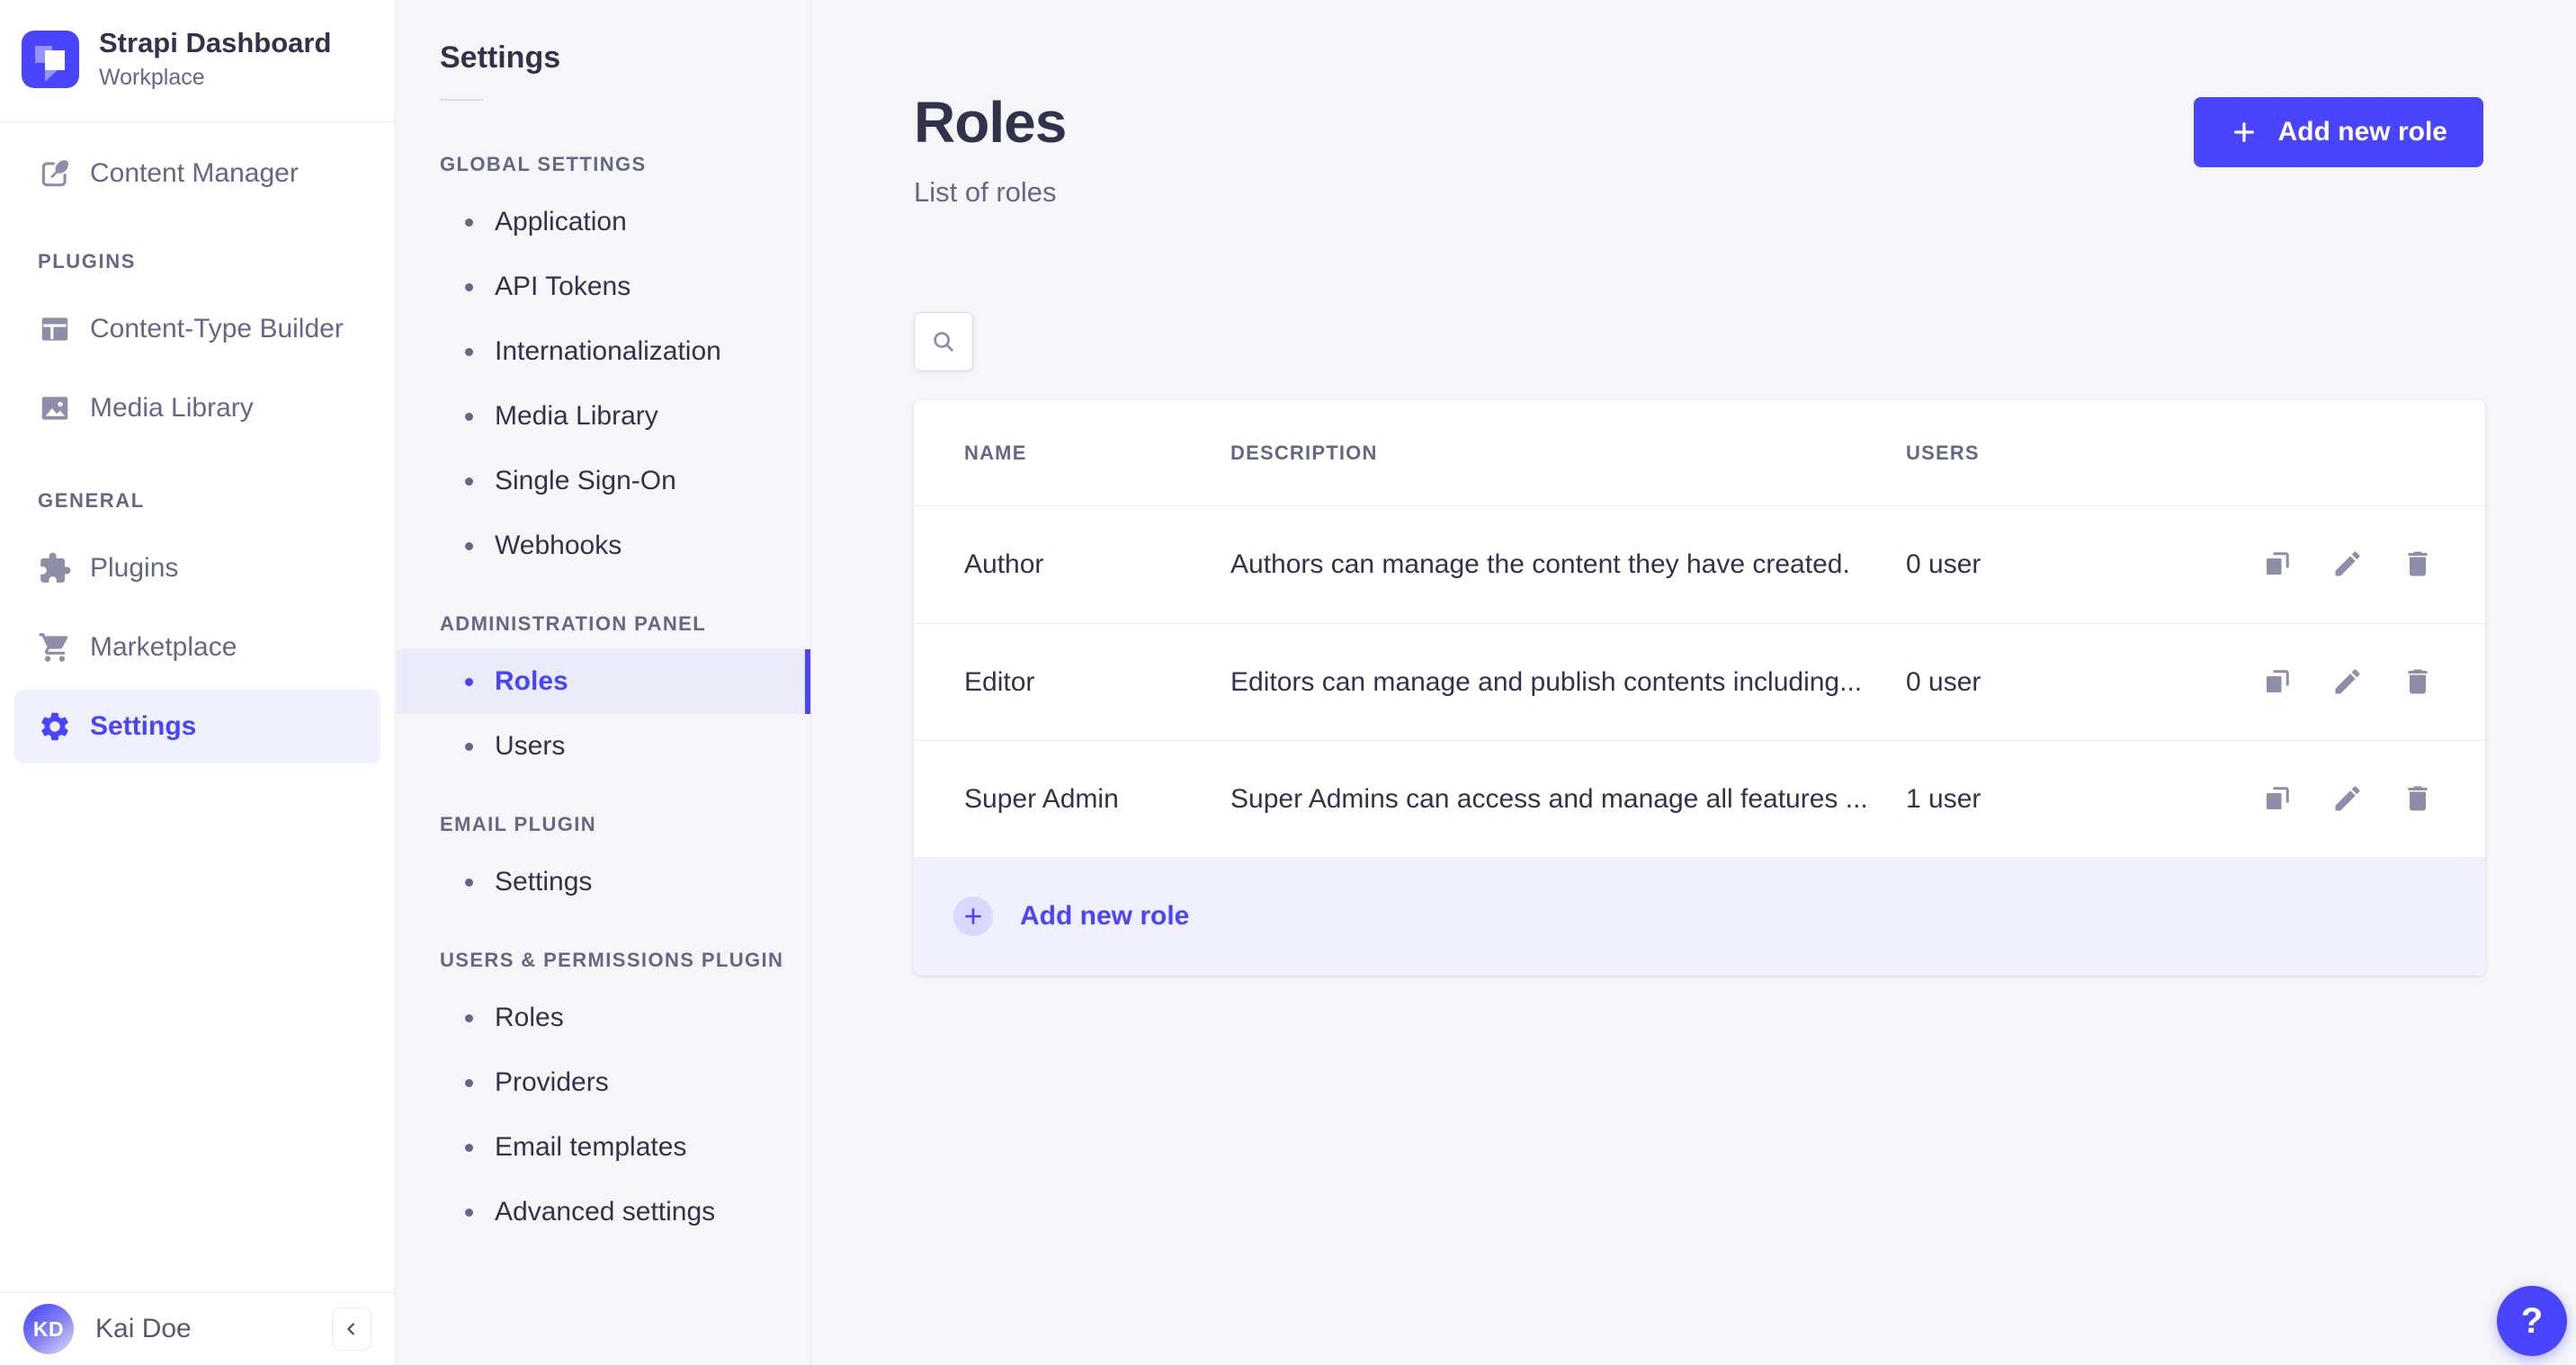 This screenshot has height=1365, width=2576. I want to click on subnav-group-administration-panel: ADMINISTRATION PANEL, so click(573, 624).